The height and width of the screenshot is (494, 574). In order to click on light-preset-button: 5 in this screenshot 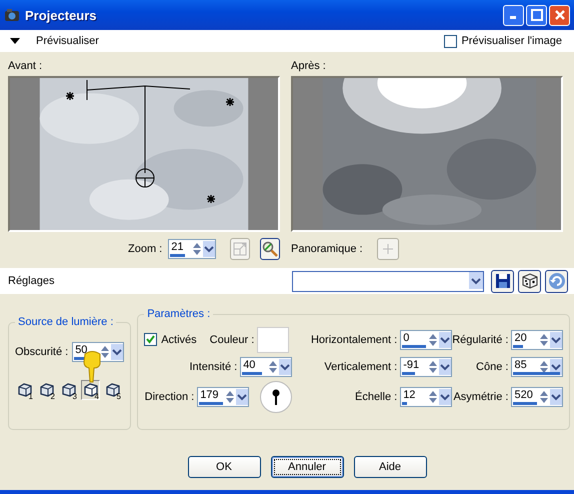, I will do `click(112, 390)`.